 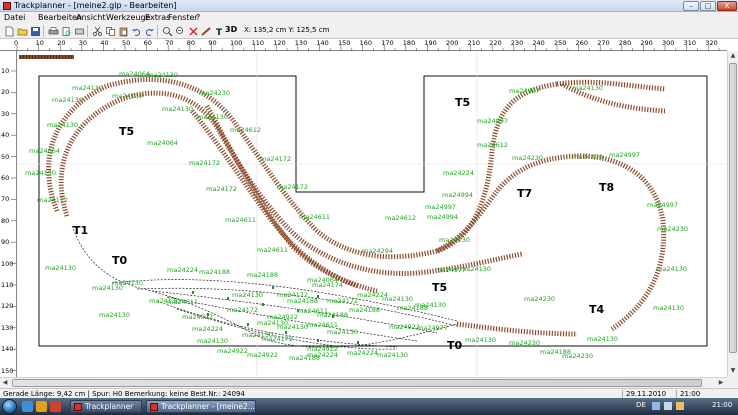 I want to click on track-t0-straight, so click(x=517, y=329).